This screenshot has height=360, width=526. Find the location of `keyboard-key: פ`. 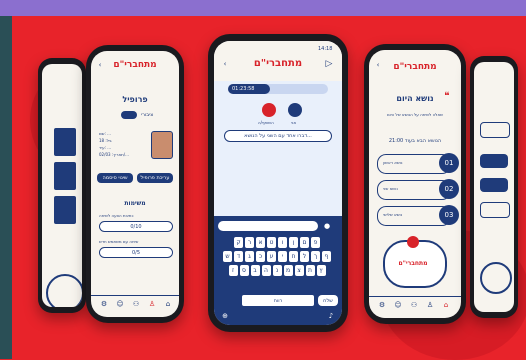

keyboard-key: פ is located at coordinates (315, 242).